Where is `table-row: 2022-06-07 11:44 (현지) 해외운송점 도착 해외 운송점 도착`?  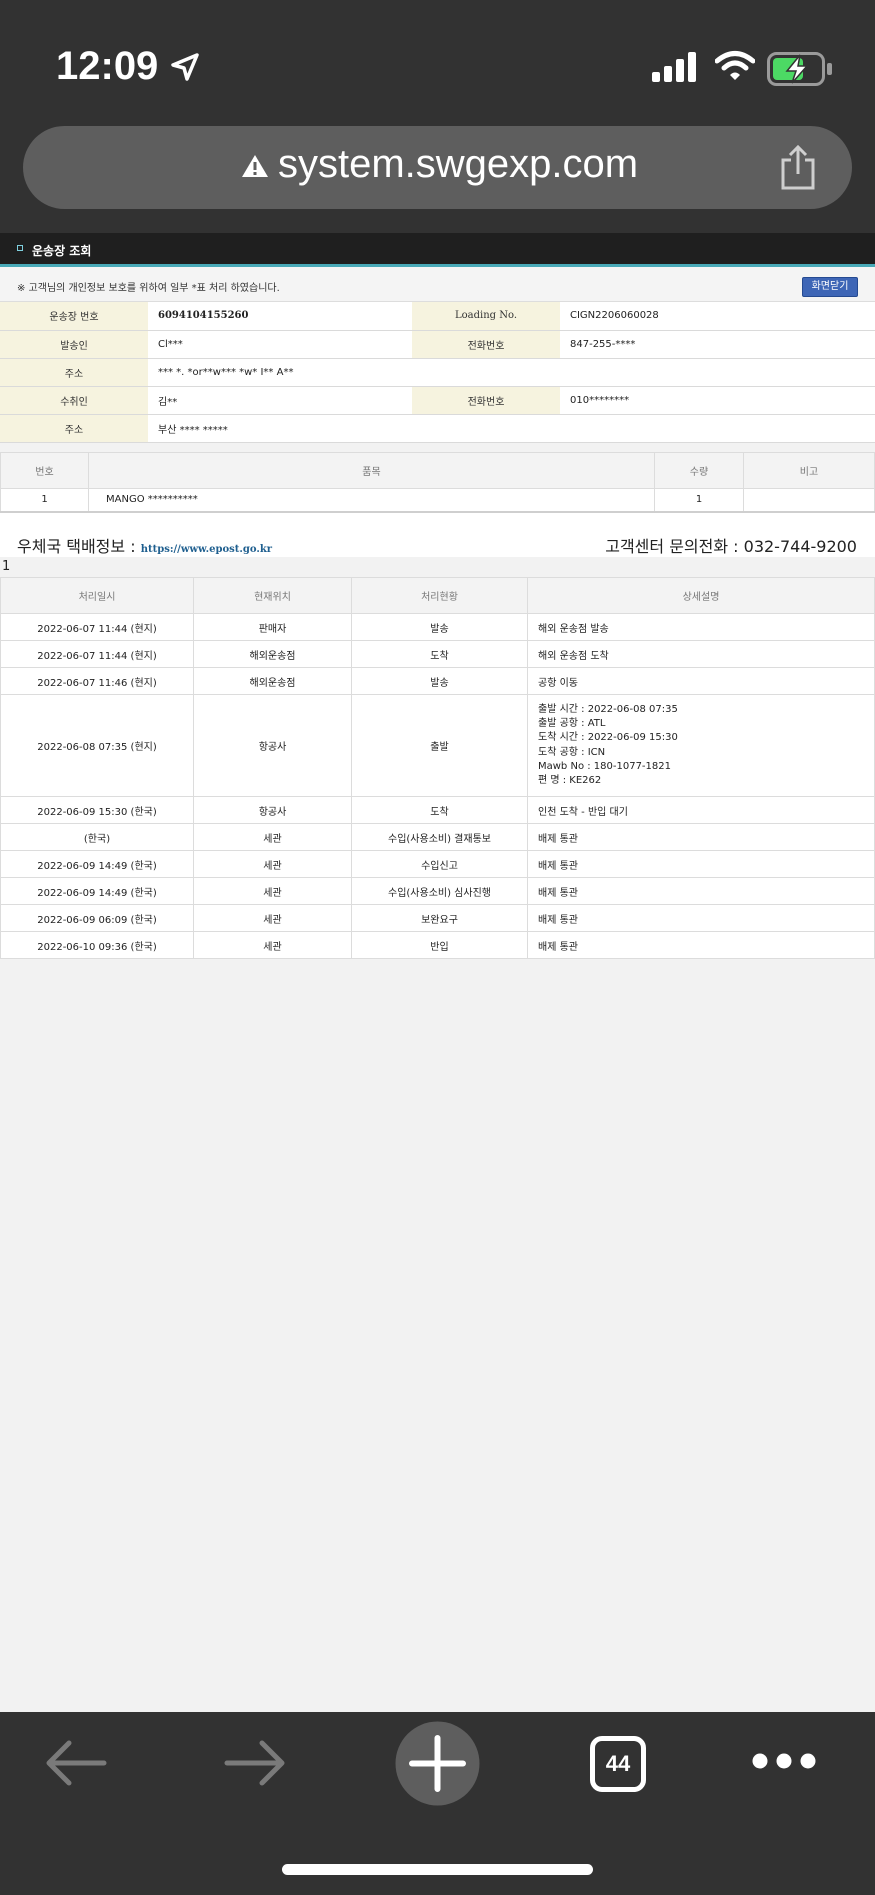 table-row: 2022-06-07 11:44 (현지) 해외운송점 도착 해외 운송점 도착 is located at coordinates (437, 654).